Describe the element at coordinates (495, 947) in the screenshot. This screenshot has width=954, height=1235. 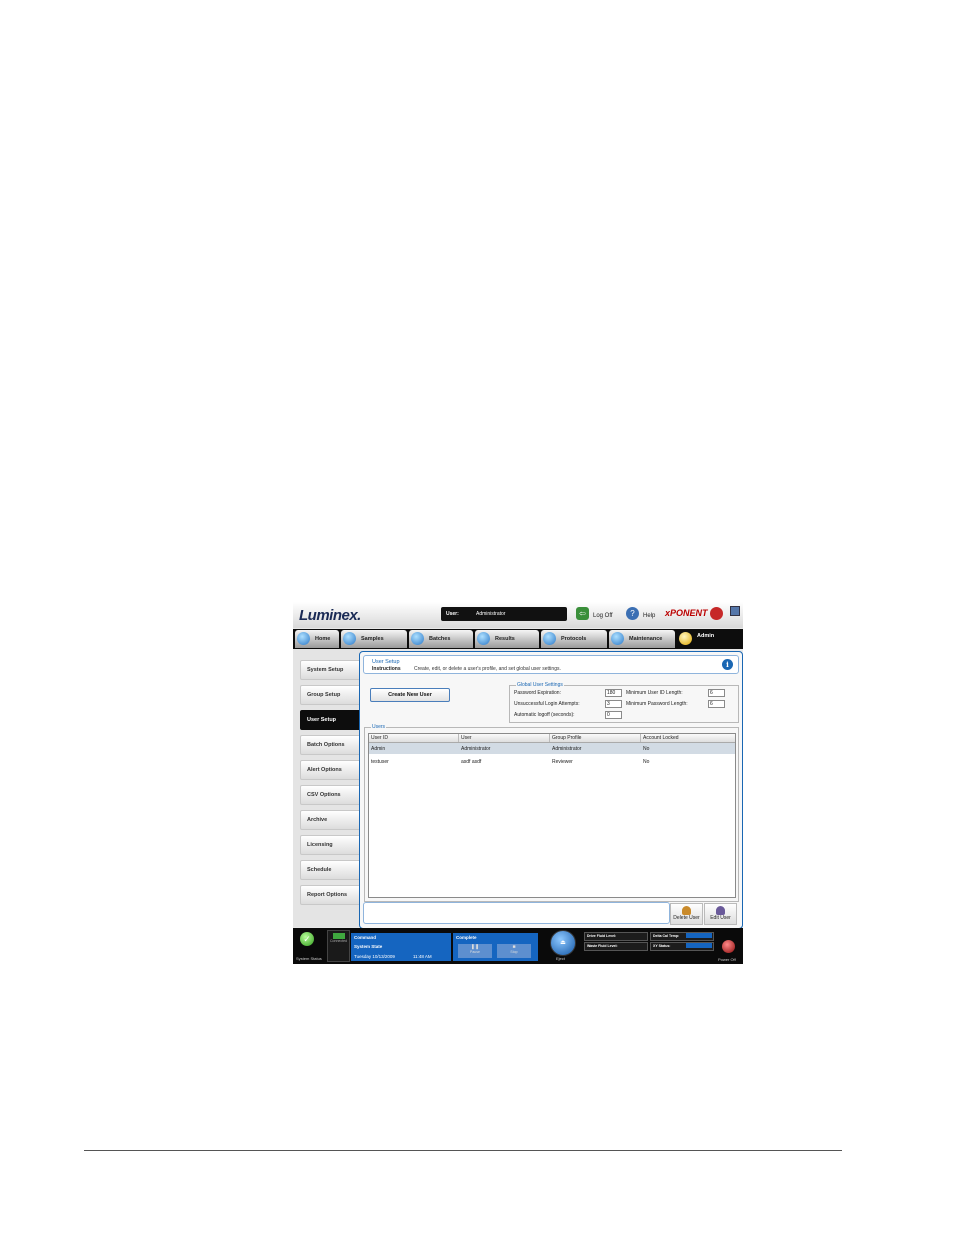
I see `complete-panel: Complete ❚❚ Pause ■ Stop` at that location.